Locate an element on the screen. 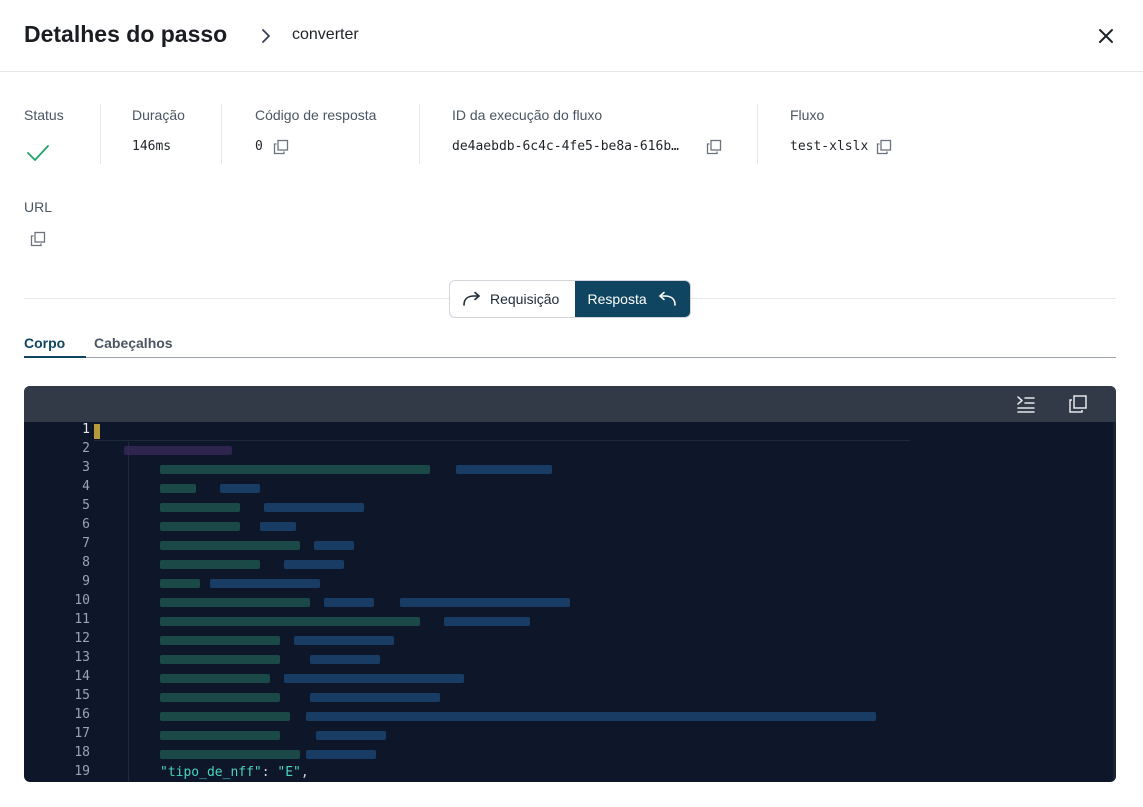  line-number-gutter: 1 2 3 4 5 6 7 8 9 10 11 12 13 14 15 16 17 18 19 is located at coordinates (57, 602).